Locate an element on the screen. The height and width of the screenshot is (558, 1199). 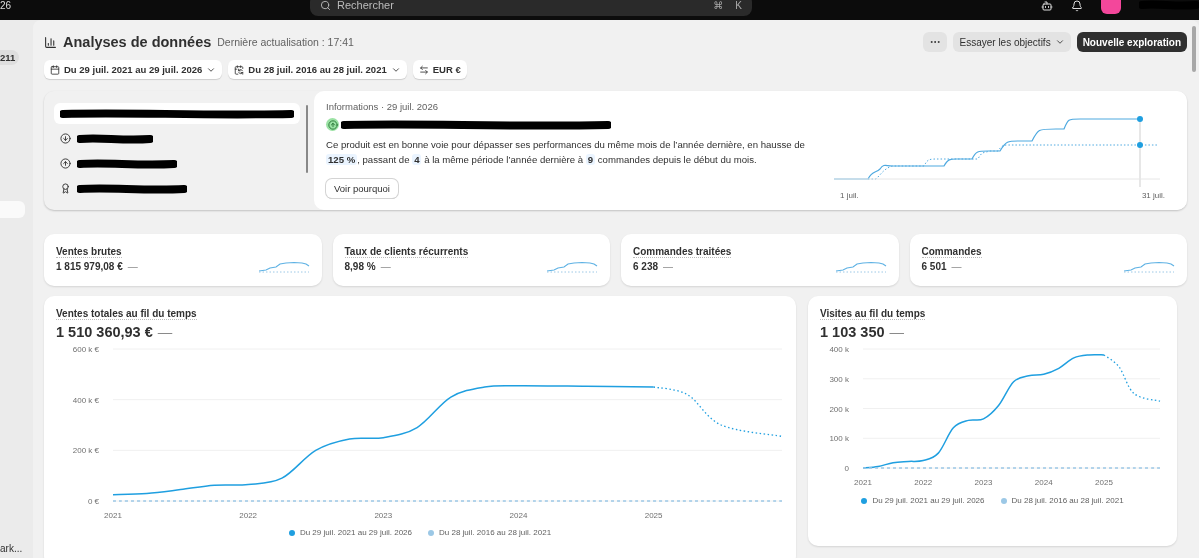
metric-value: 6 501 — is located at coordinates (942, 266).